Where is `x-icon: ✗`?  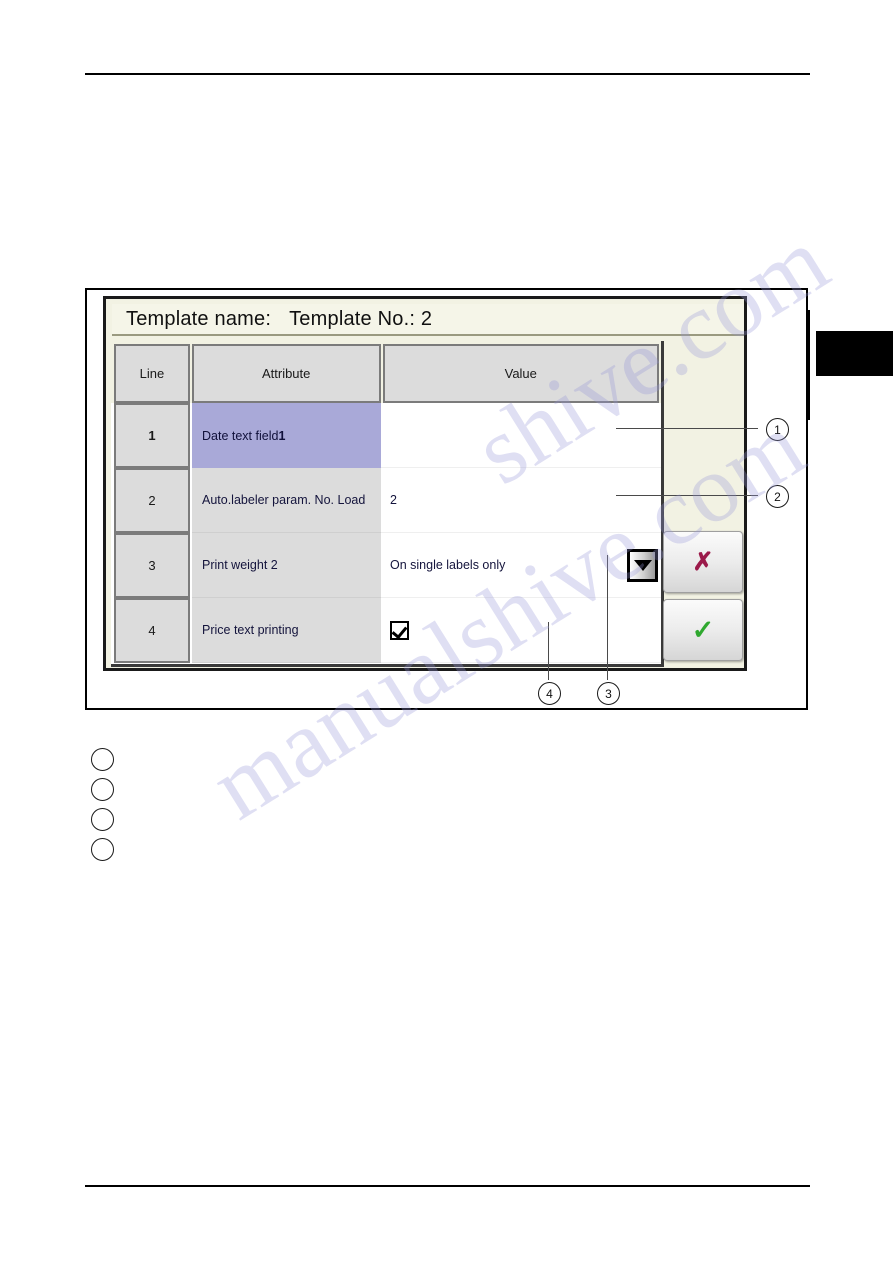
x-icon: ✗ is located at coordinates (703, 561).